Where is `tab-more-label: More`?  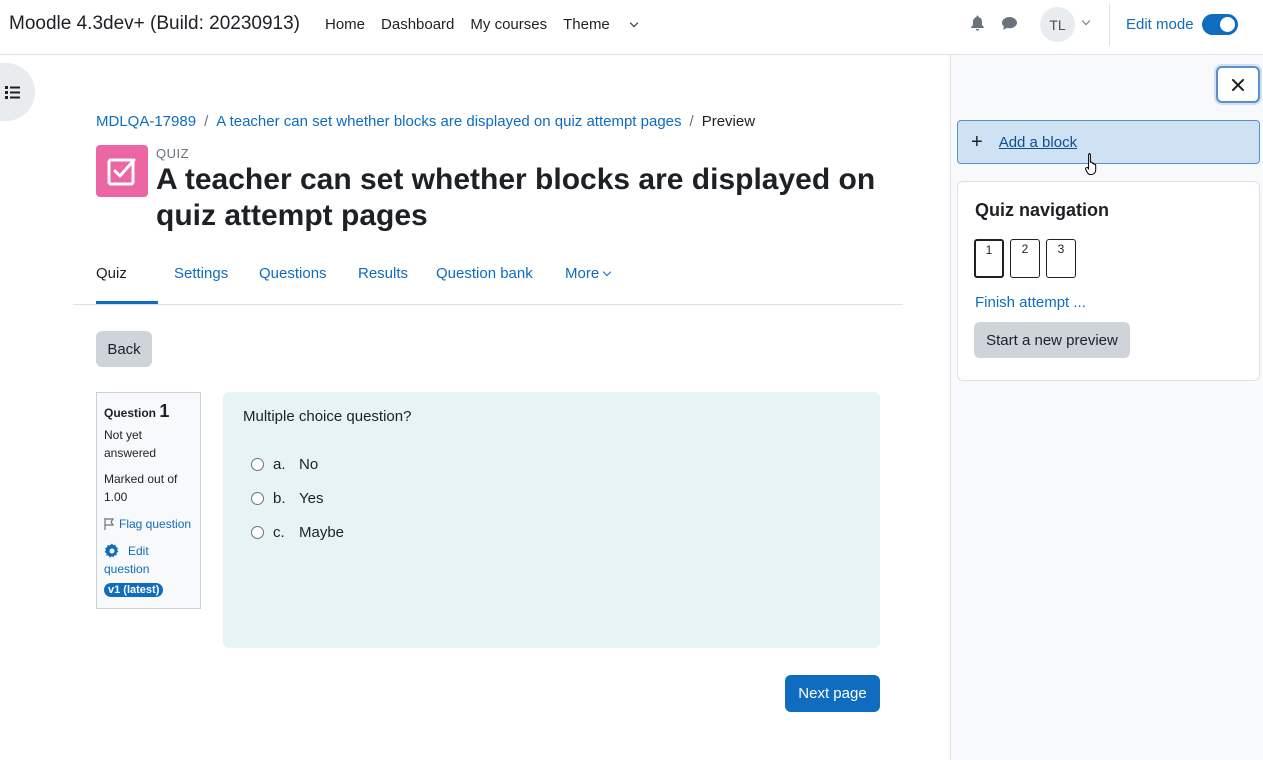 tab-more-label: More is located at coordinates (582, 273).